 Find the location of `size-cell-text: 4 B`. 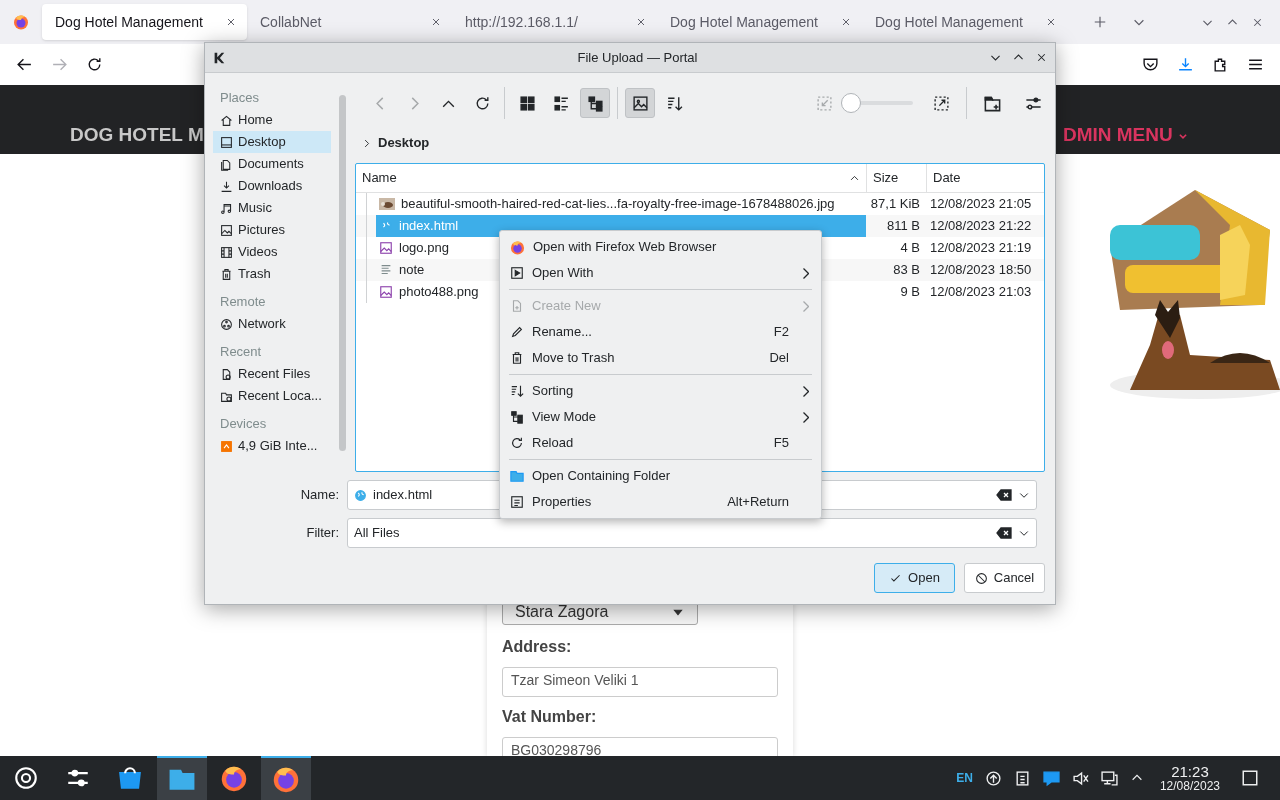

size-cell-text: 4 B is located at coordinates (910, 248).